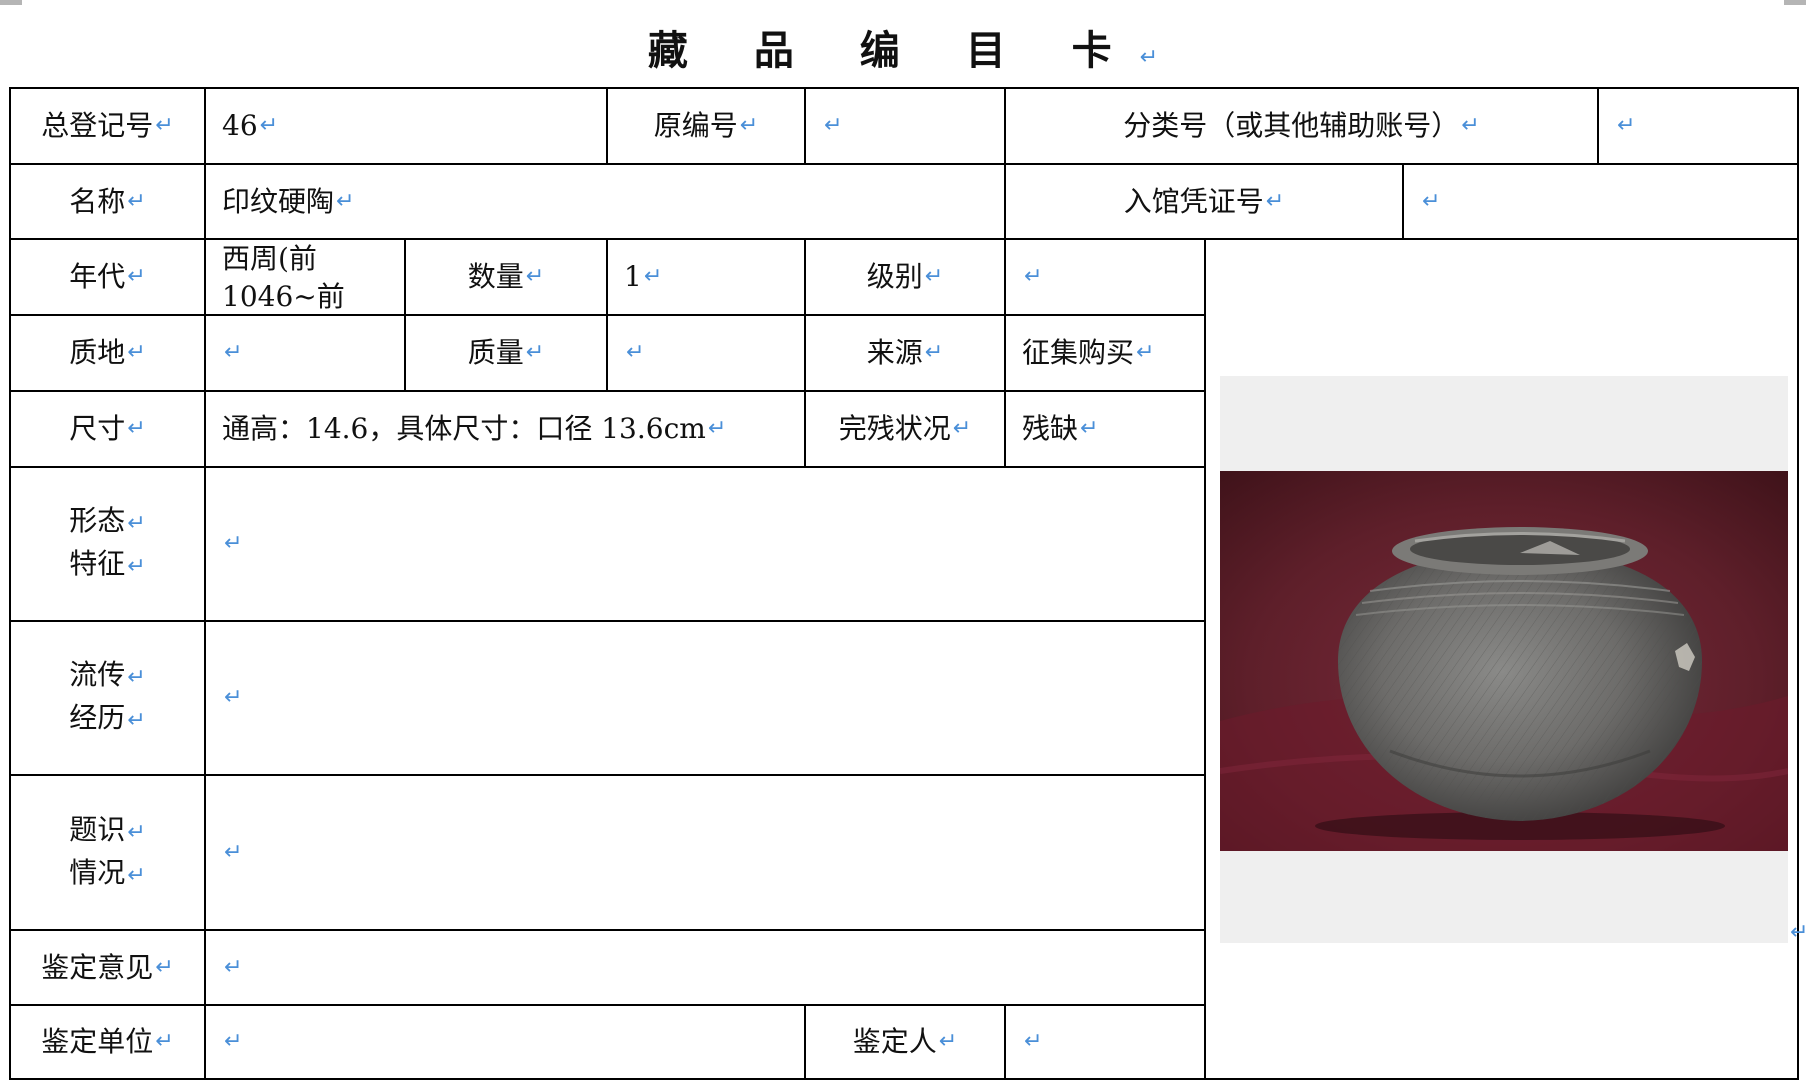 This screenshot has width=1806, height=1082. I want to click on material-label: 质地 ↵, so click(107, 352).